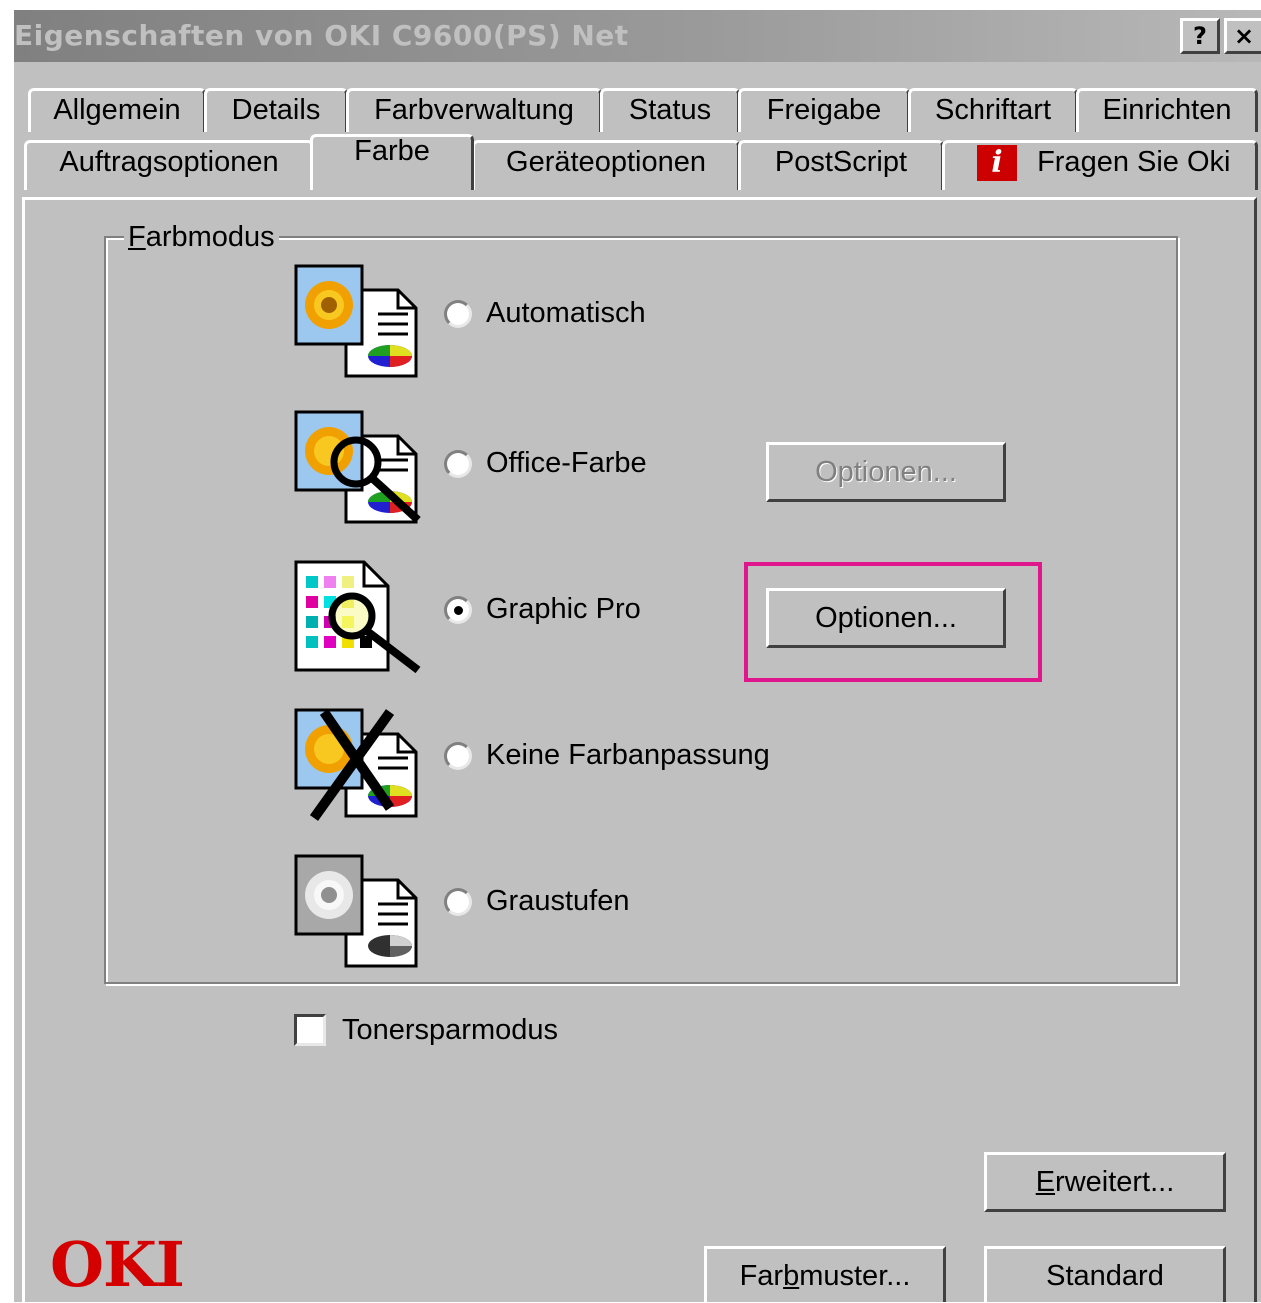  Describe the element at coordinates (670, 110) in the screenshot. I see `tab-status: Status` at that location.